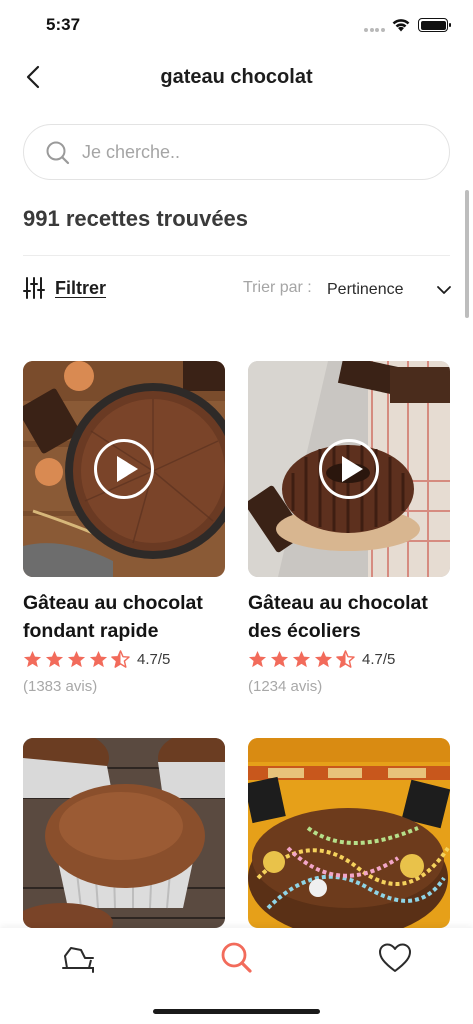 This screenshot has height=1024, width=473. Describe the element at coordinates (434, 25) in the screenshot. I see `battery-icon` at that location.